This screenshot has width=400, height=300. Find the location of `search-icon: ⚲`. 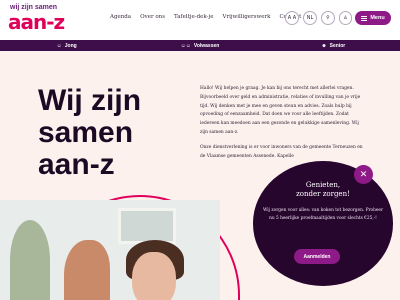

search-icon: ⚲ is located at coordinates (328, 18).